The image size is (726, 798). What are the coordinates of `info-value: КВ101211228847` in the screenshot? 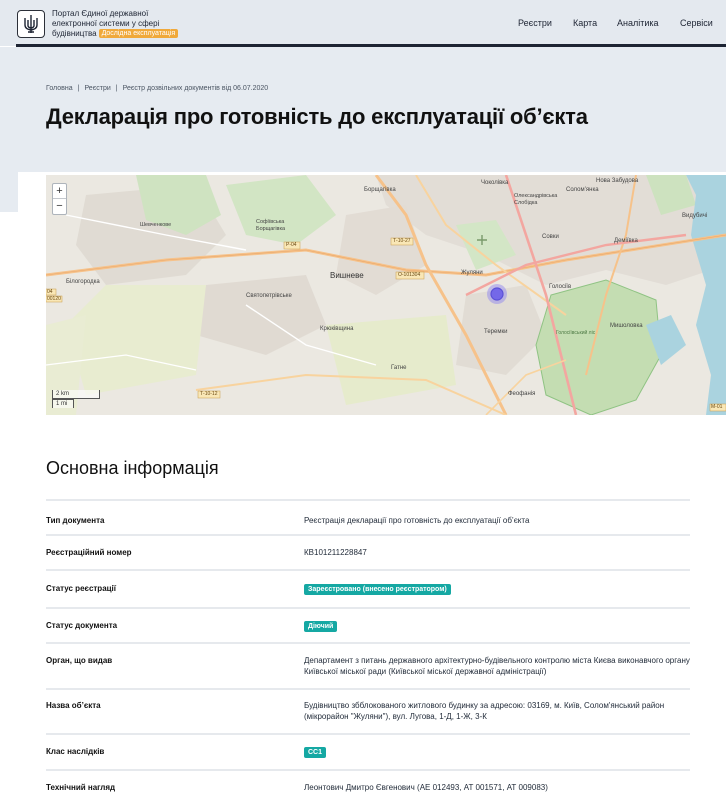 It's located at (335, 552).